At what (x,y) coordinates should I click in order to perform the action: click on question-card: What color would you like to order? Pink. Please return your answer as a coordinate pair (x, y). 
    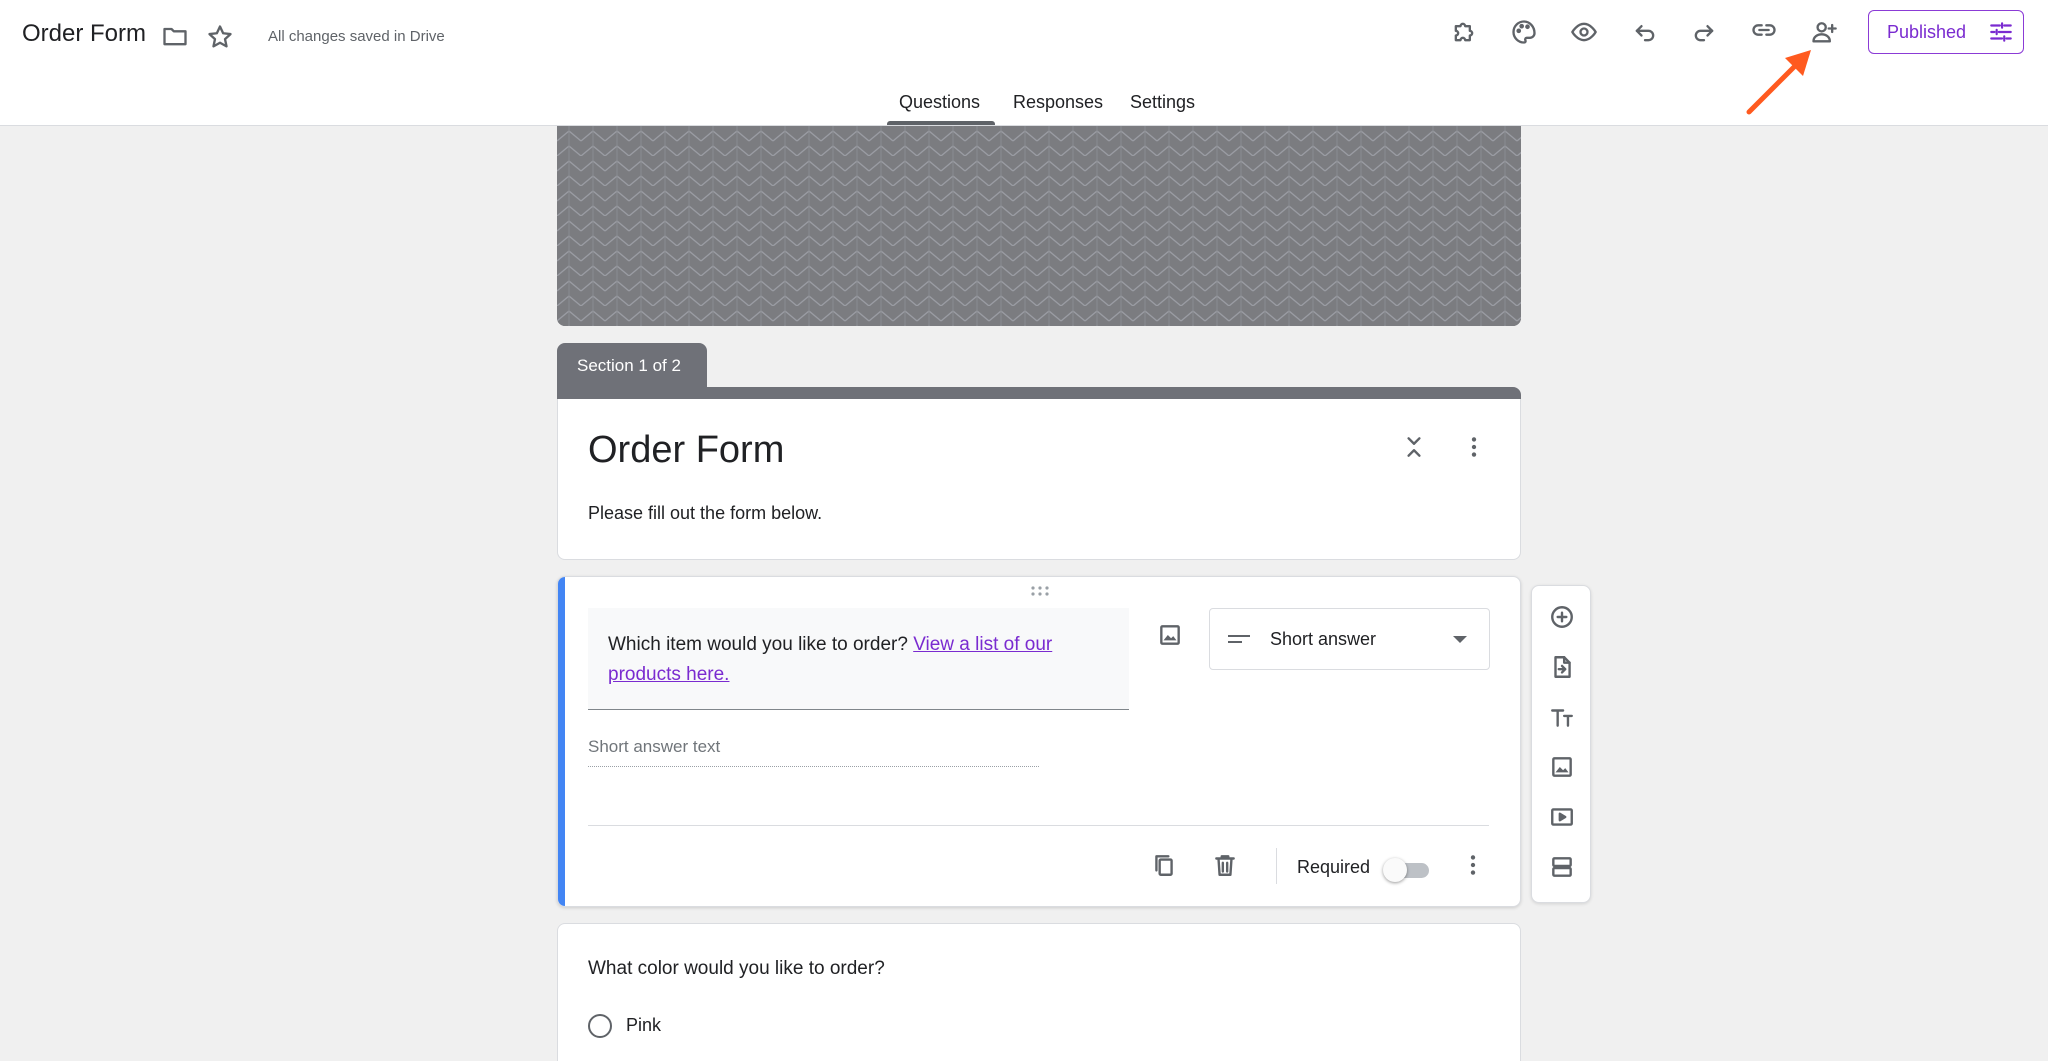
    Looking at the image, I should click on (1039, 992).